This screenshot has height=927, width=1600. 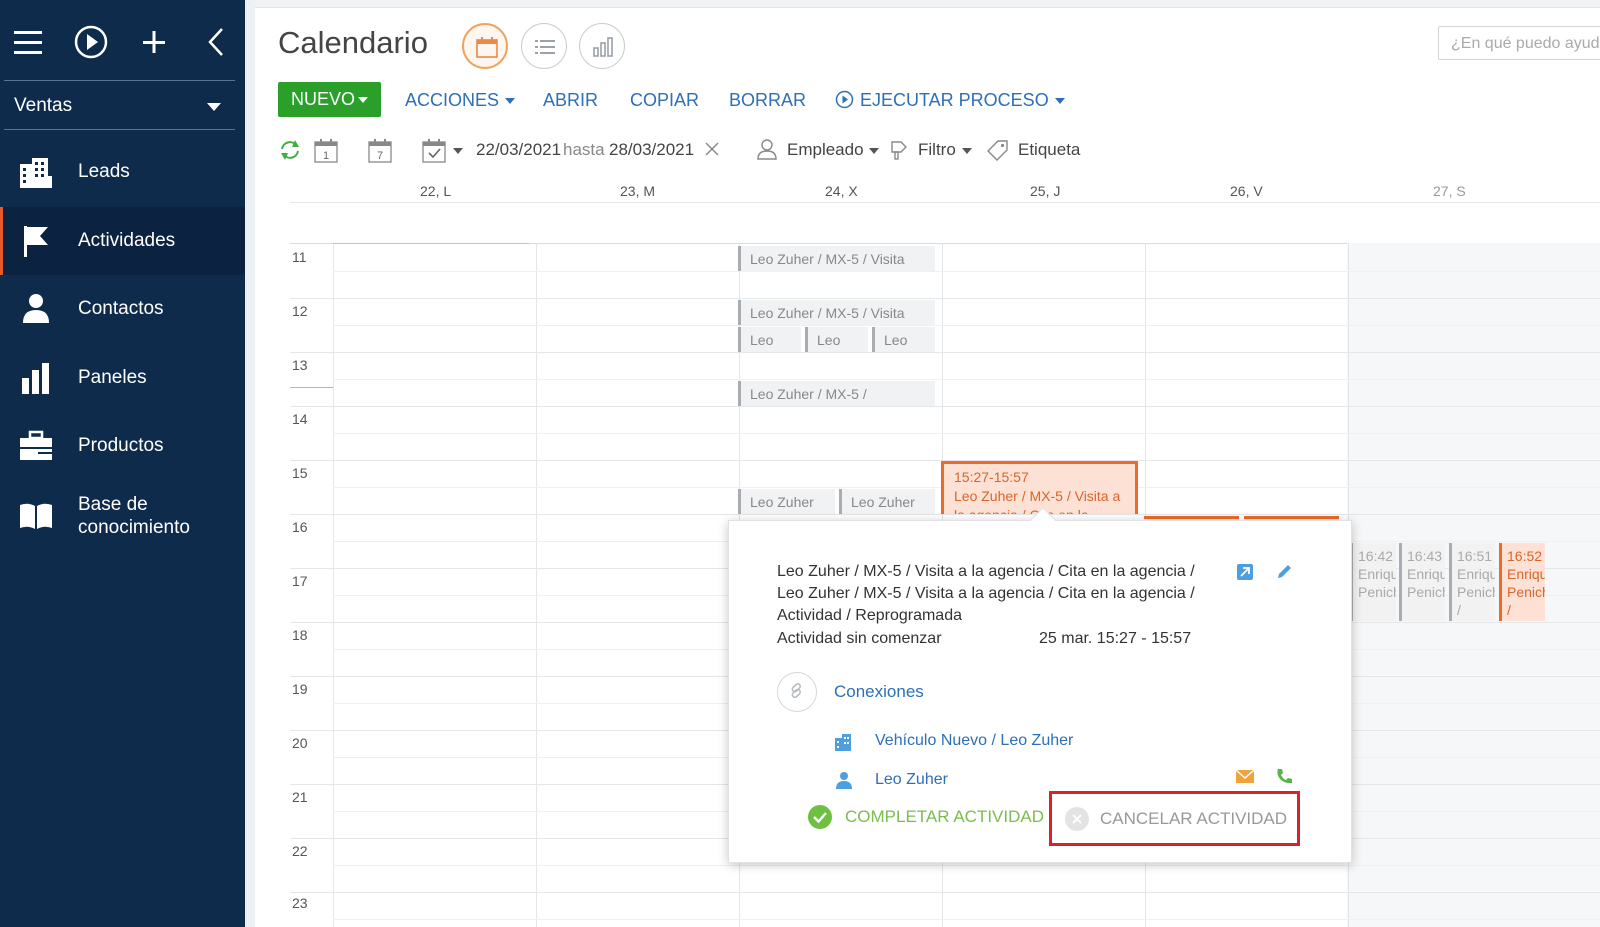 What do you see at coordinates (299, 257) in the screenshot?
I see `hour-label: 11` at bounding box center [299, 257].